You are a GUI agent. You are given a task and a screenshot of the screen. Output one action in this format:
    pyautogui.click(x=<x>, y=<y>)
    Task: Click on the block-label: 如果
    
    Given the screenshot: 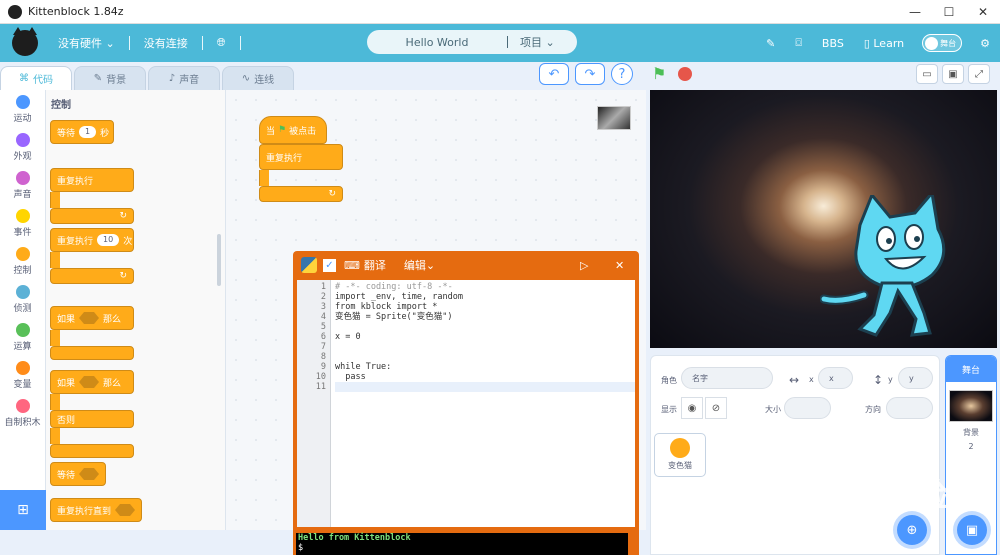 What is the action you would take?
    pyautogui.click(x=66, y=383)
    